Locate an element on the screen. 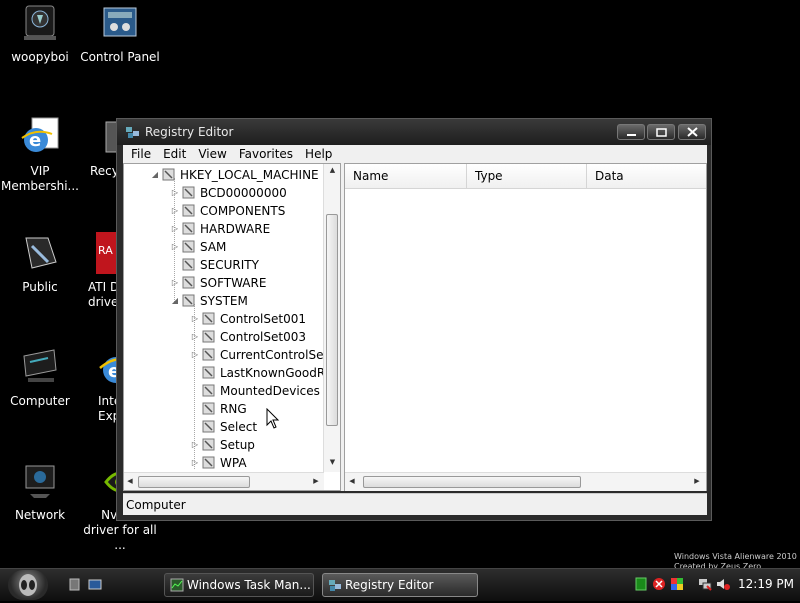  close-button is located at coordinates (692, 132).